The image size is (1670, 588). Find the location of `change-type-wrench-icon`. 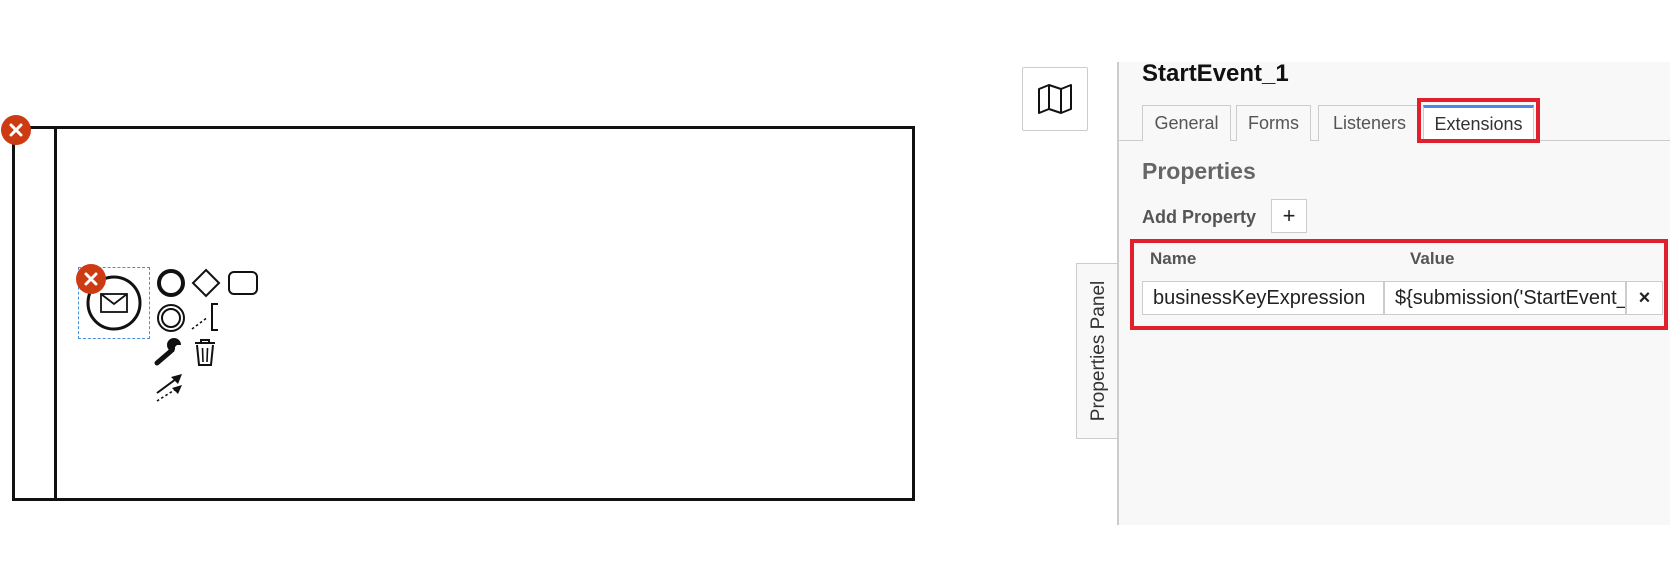

change-type-wrench-icon is located at coordinates (170, 352).